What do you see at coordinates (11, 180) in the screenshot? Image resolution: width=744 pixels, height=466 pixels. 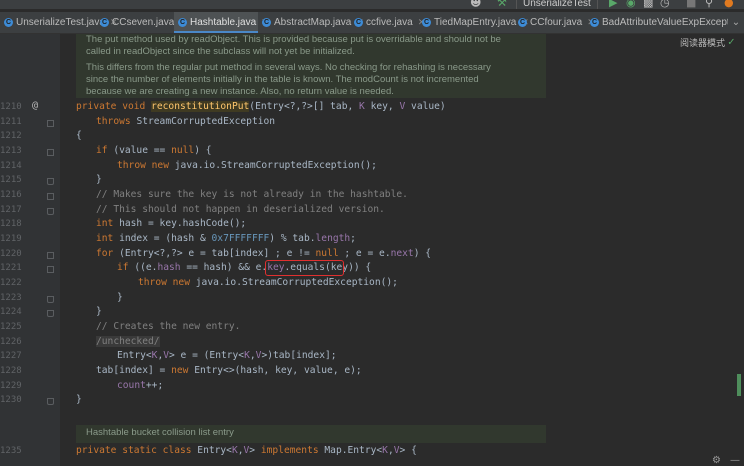 I see `line-number: 1215` at bounding box center [11, 180].